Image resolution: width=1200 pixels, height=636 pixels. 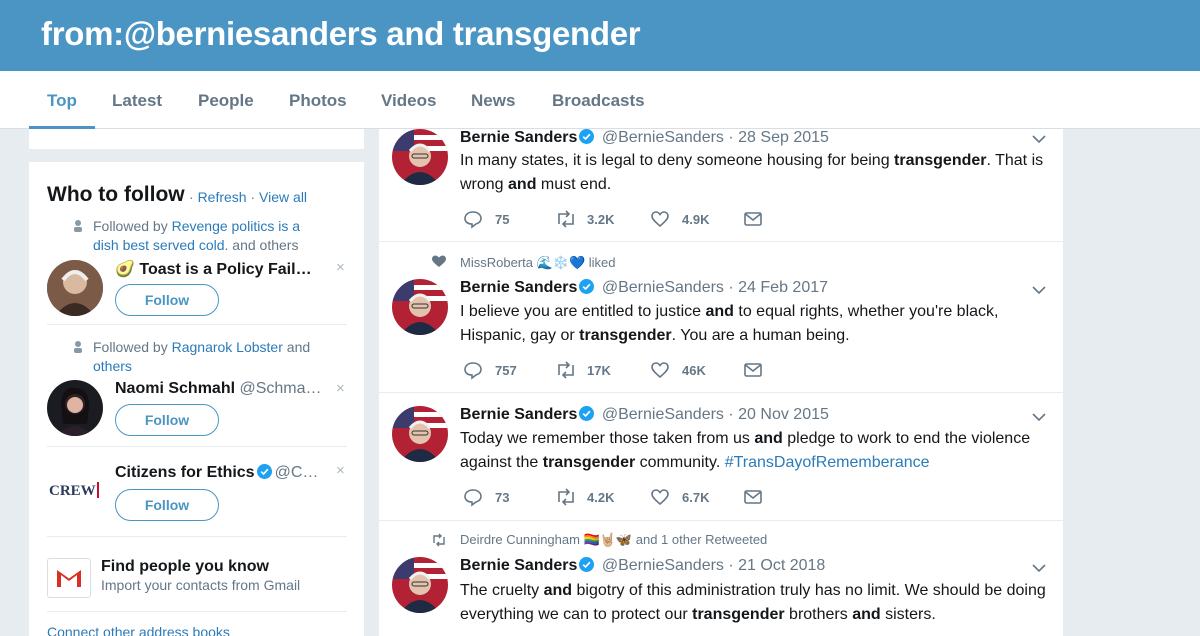 What do you see at coordinates (623, 219) in the screenshot?
I see `tweet-actions: 75 3.2K 4.9K` at bounding box center [623, 219].